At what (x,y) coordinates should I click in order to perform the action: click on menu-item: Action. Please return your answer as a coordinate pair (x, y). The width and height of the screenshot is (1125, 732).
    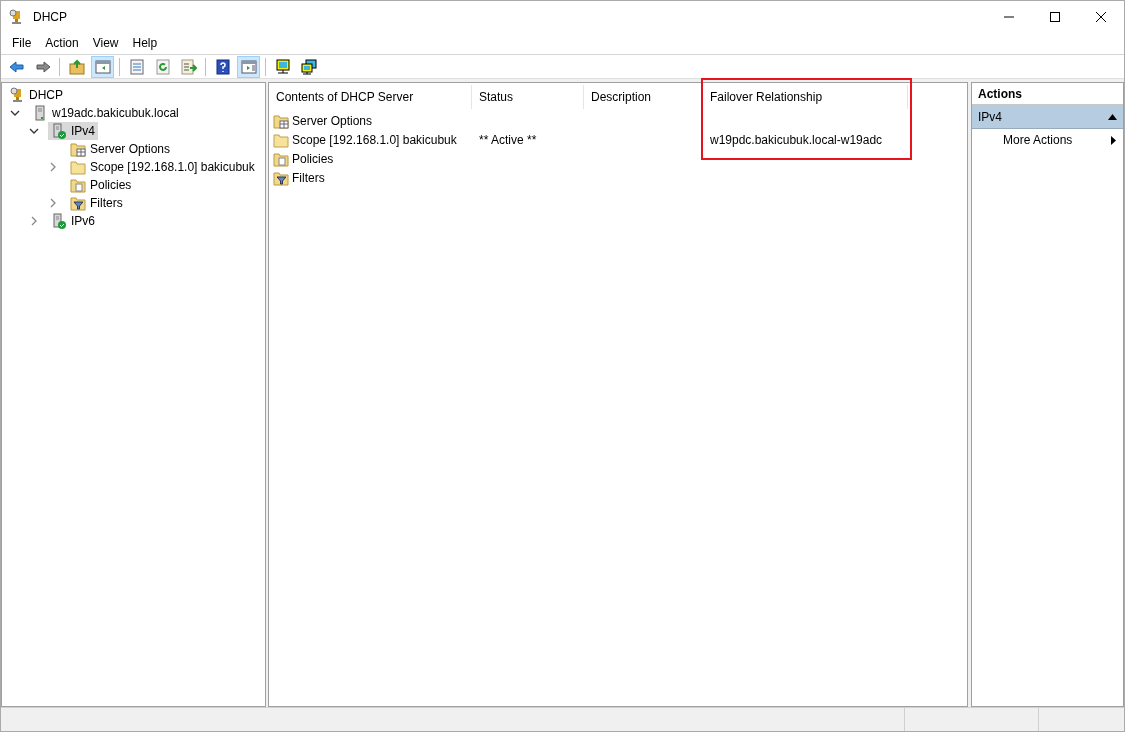
    Looking at the image, I should click on (62, 43).